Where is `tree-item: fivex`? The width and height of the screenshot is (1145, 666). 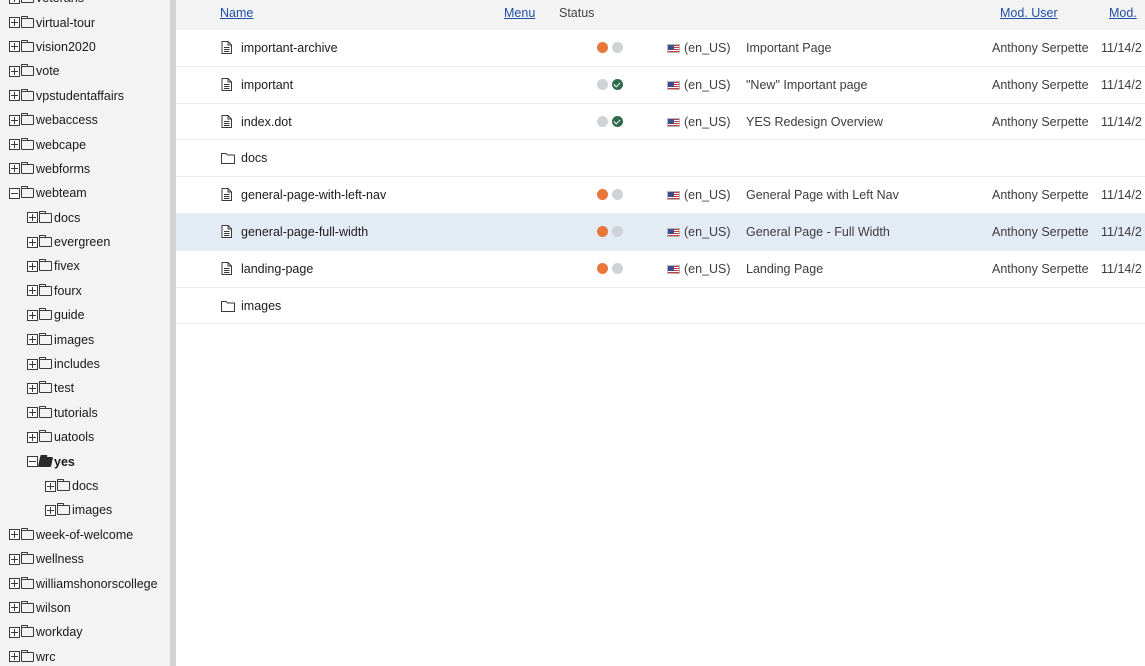 tree-item: fivex is located at coordinates (85, 266).